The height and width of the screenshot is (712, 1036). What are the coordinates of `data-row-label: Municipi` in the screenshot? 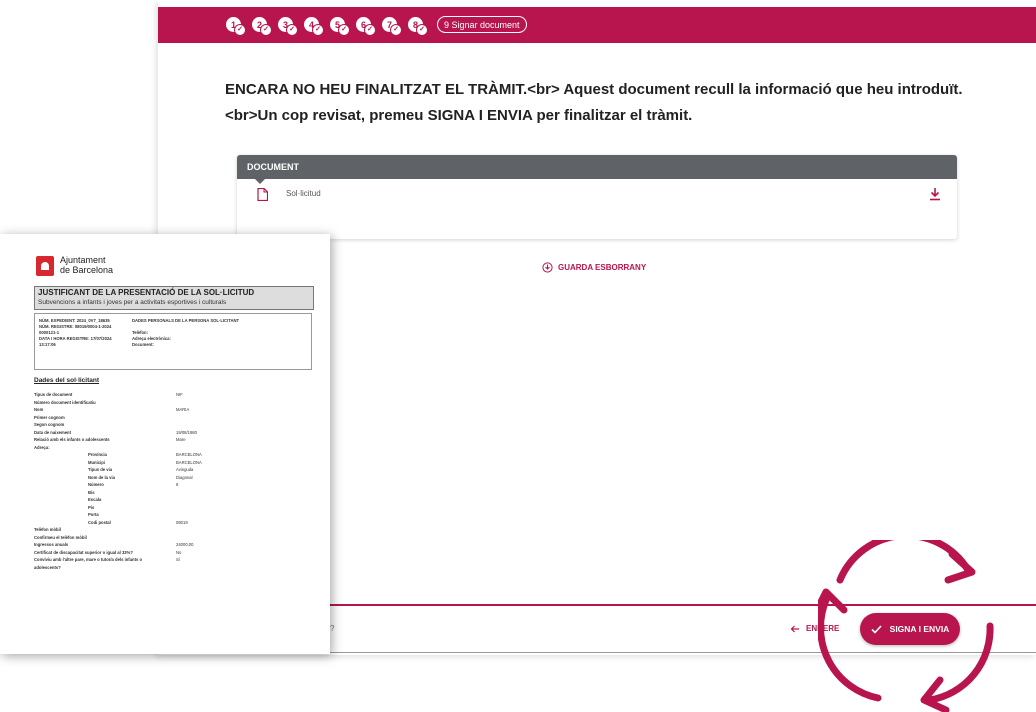 It's located at (96, 462).